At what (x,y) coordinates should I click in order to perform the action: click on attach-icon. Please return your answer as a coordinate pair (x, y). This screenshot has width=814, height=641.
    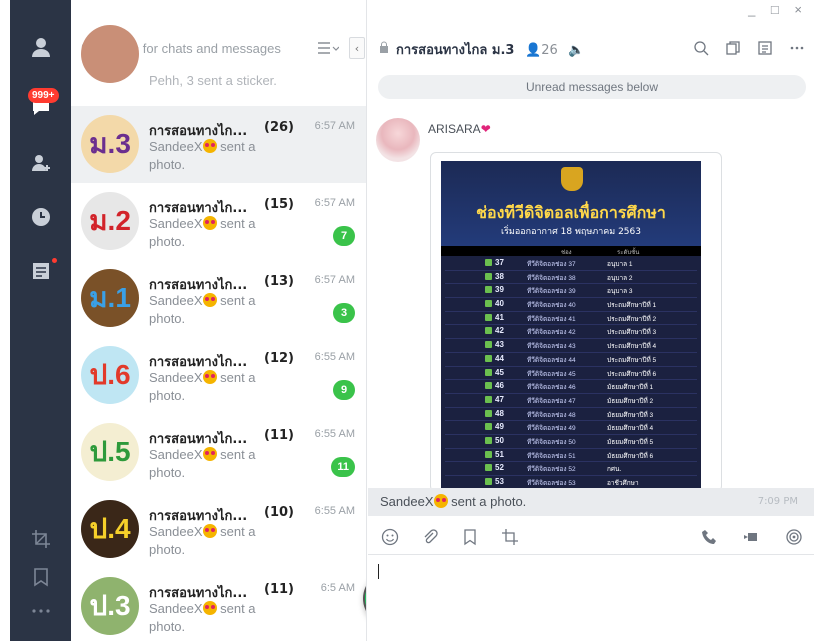
    Looking at the image, I should click on (430, 537).